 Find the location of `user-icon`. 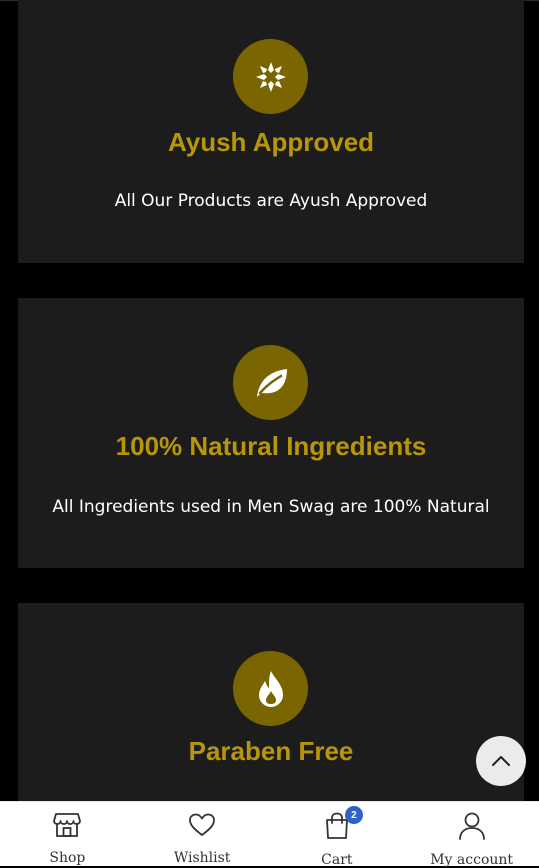

user-icon is located at coordinates (471, 826).